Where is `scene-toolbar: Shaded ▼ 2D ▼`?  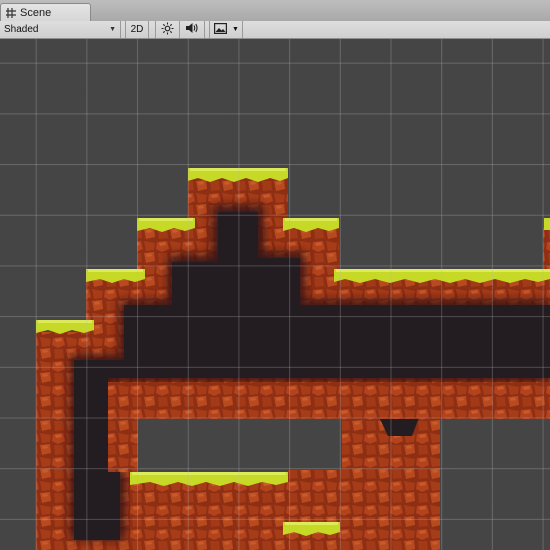
scene-toolbar: Shaded ▼ 2D ▼ is located at coordinates (275, 30).